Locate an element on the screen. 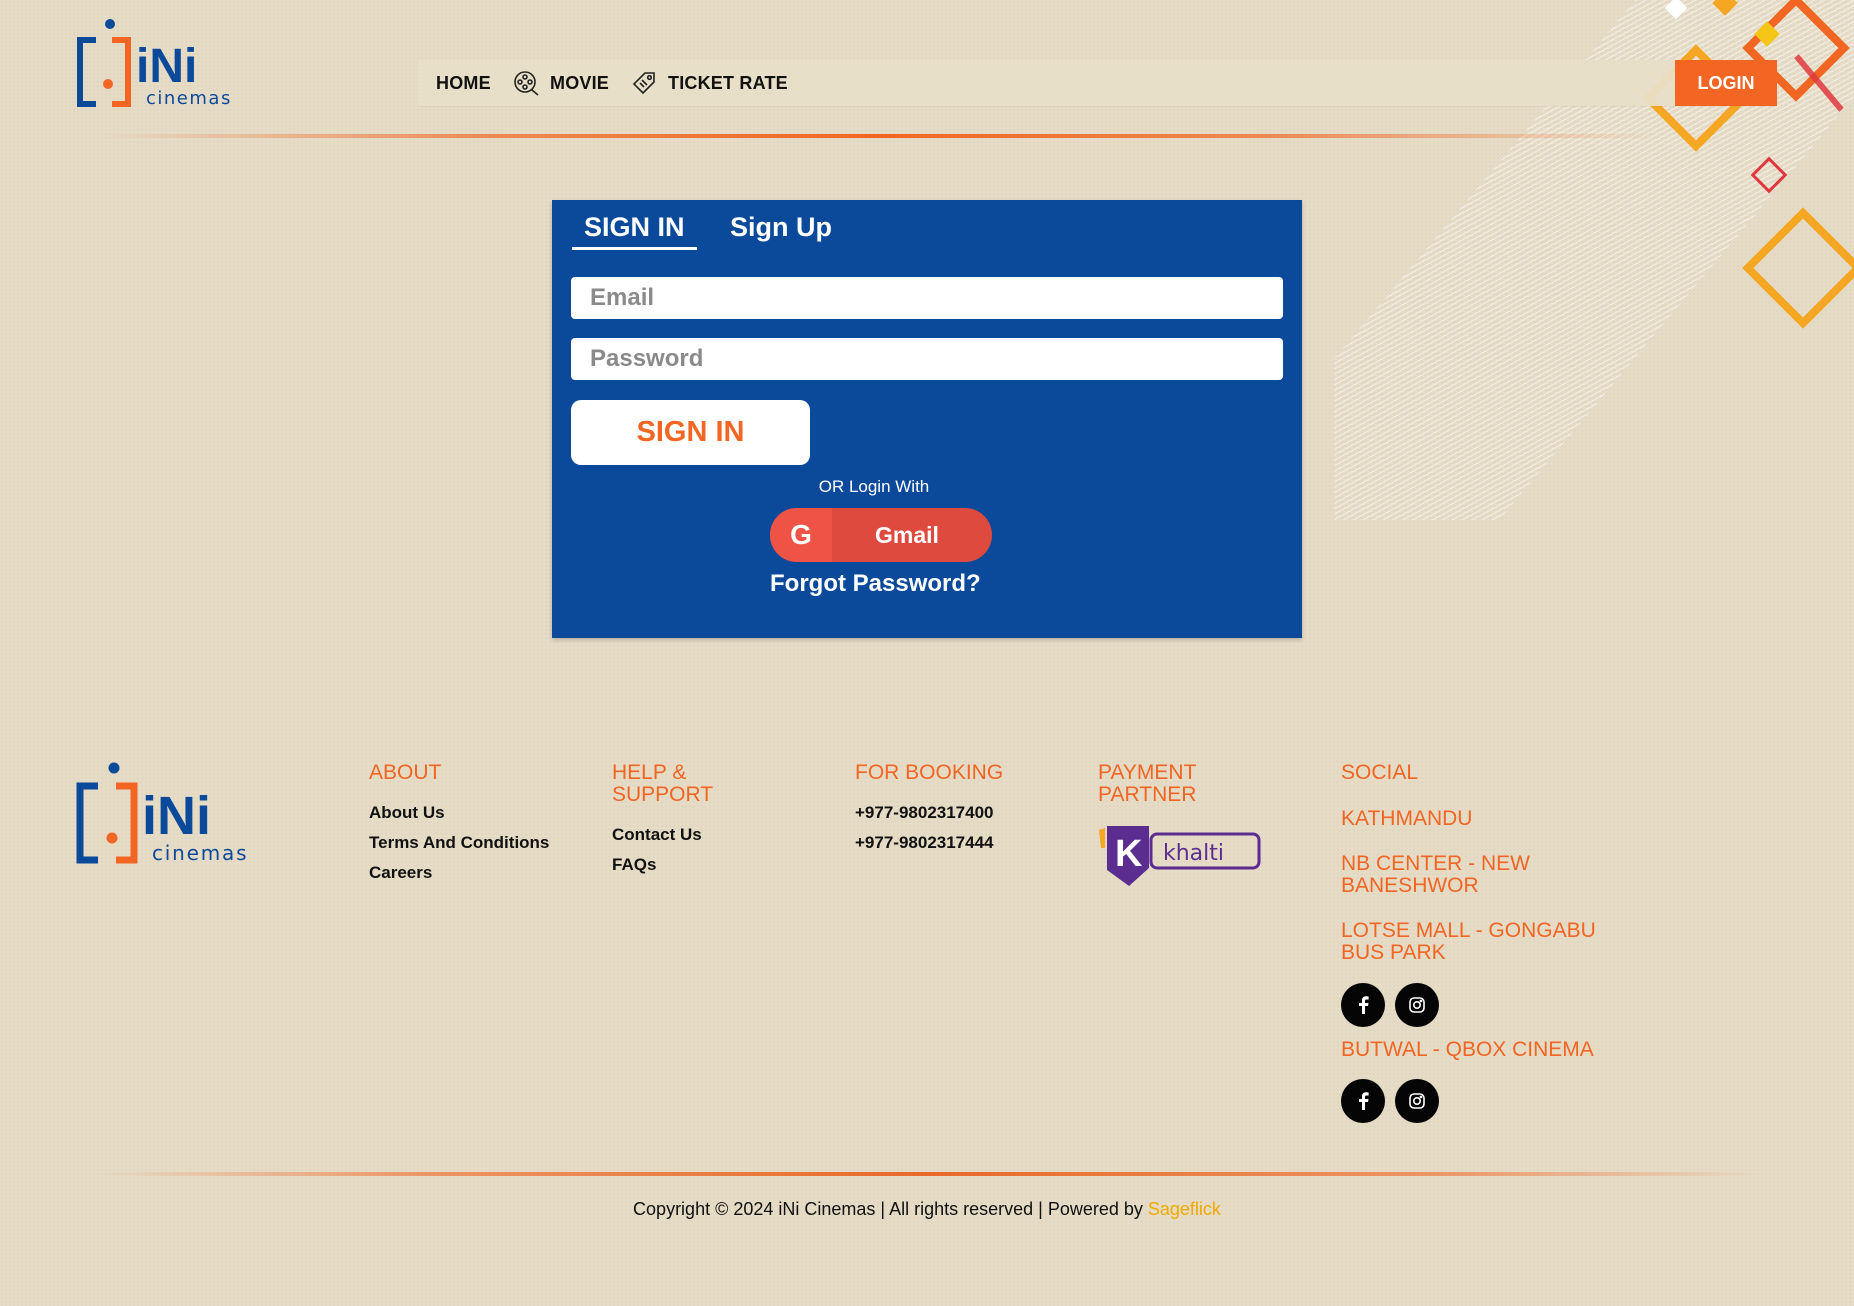  booking-phone-1: +977-9802317400 is located at coordinates (945, 813).